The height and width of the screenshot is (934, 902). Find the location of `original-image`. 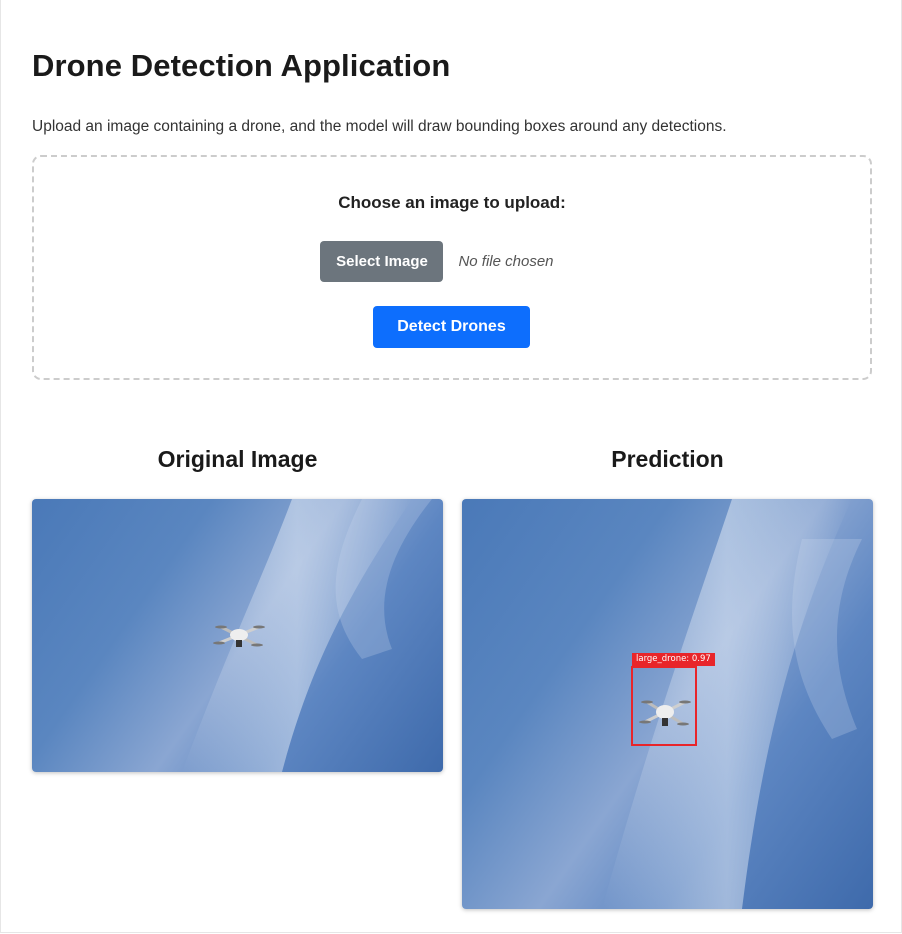

original-image is located at coordinates (237, 635).